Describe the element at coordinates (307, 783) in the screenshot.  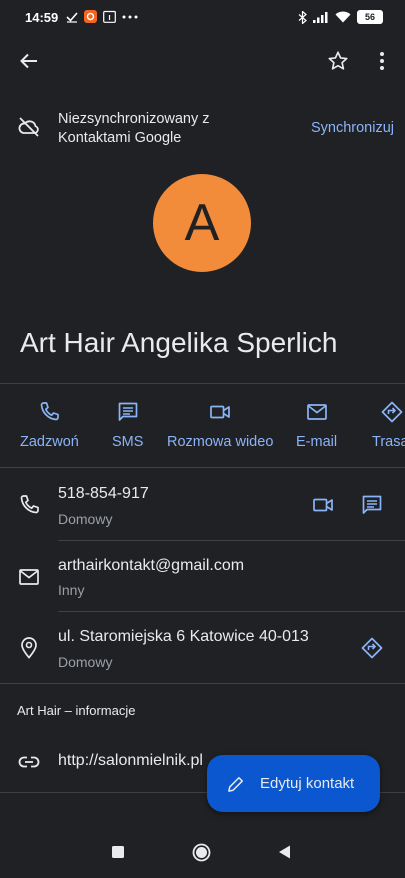
I see `edit-contact-label: Edytuj kontakt` at that location.